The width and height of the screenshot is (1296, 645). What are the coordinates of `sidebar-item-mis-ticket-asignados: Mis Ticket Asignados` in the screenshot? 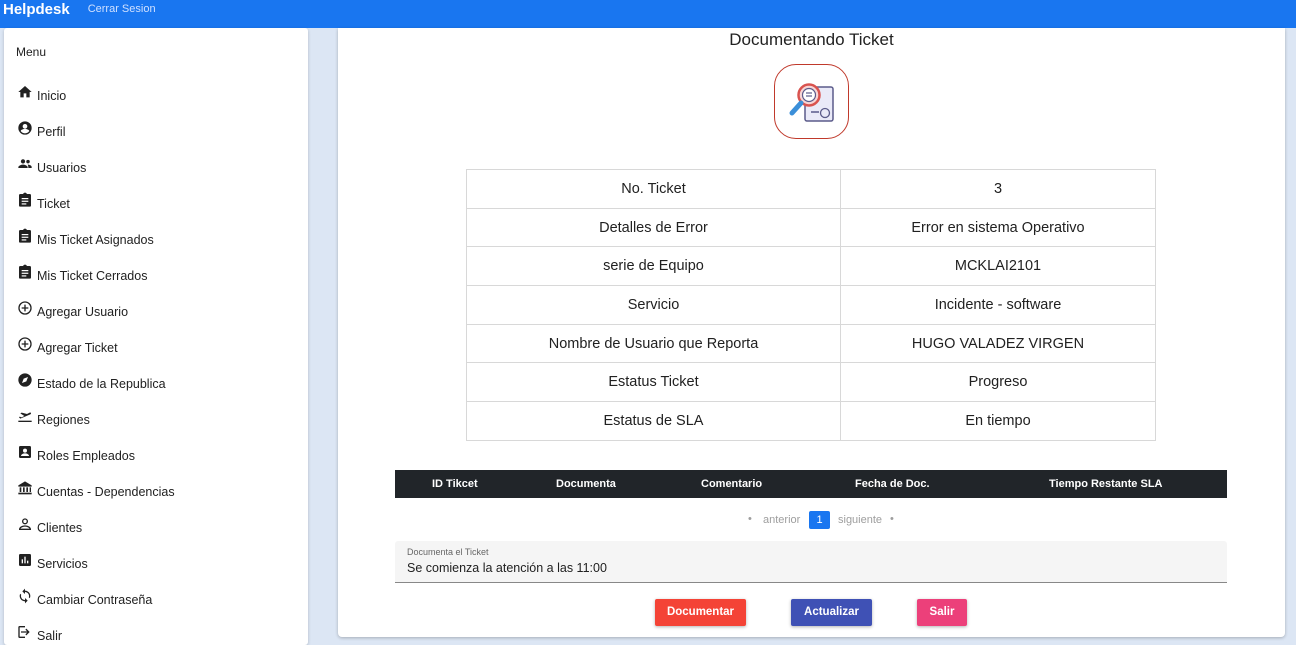 It's located at (85, 237).